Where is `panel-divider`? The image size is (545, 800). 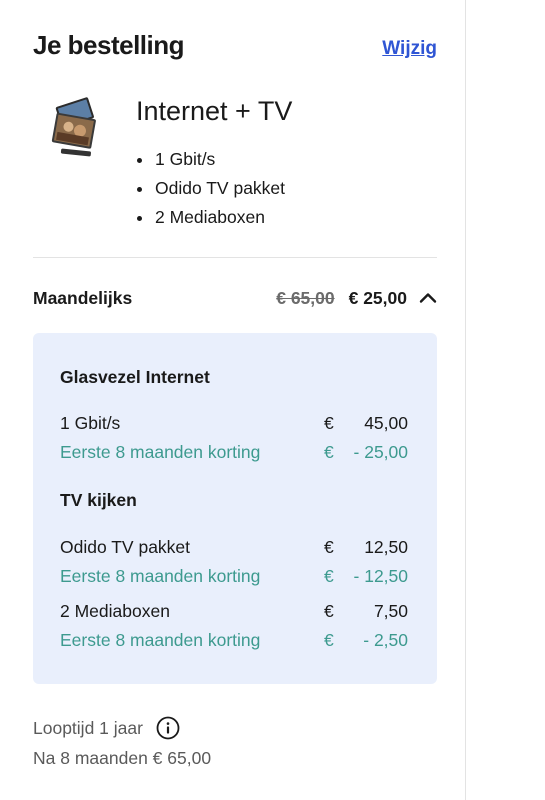
panel-divider is located at coordinates (465, 400).